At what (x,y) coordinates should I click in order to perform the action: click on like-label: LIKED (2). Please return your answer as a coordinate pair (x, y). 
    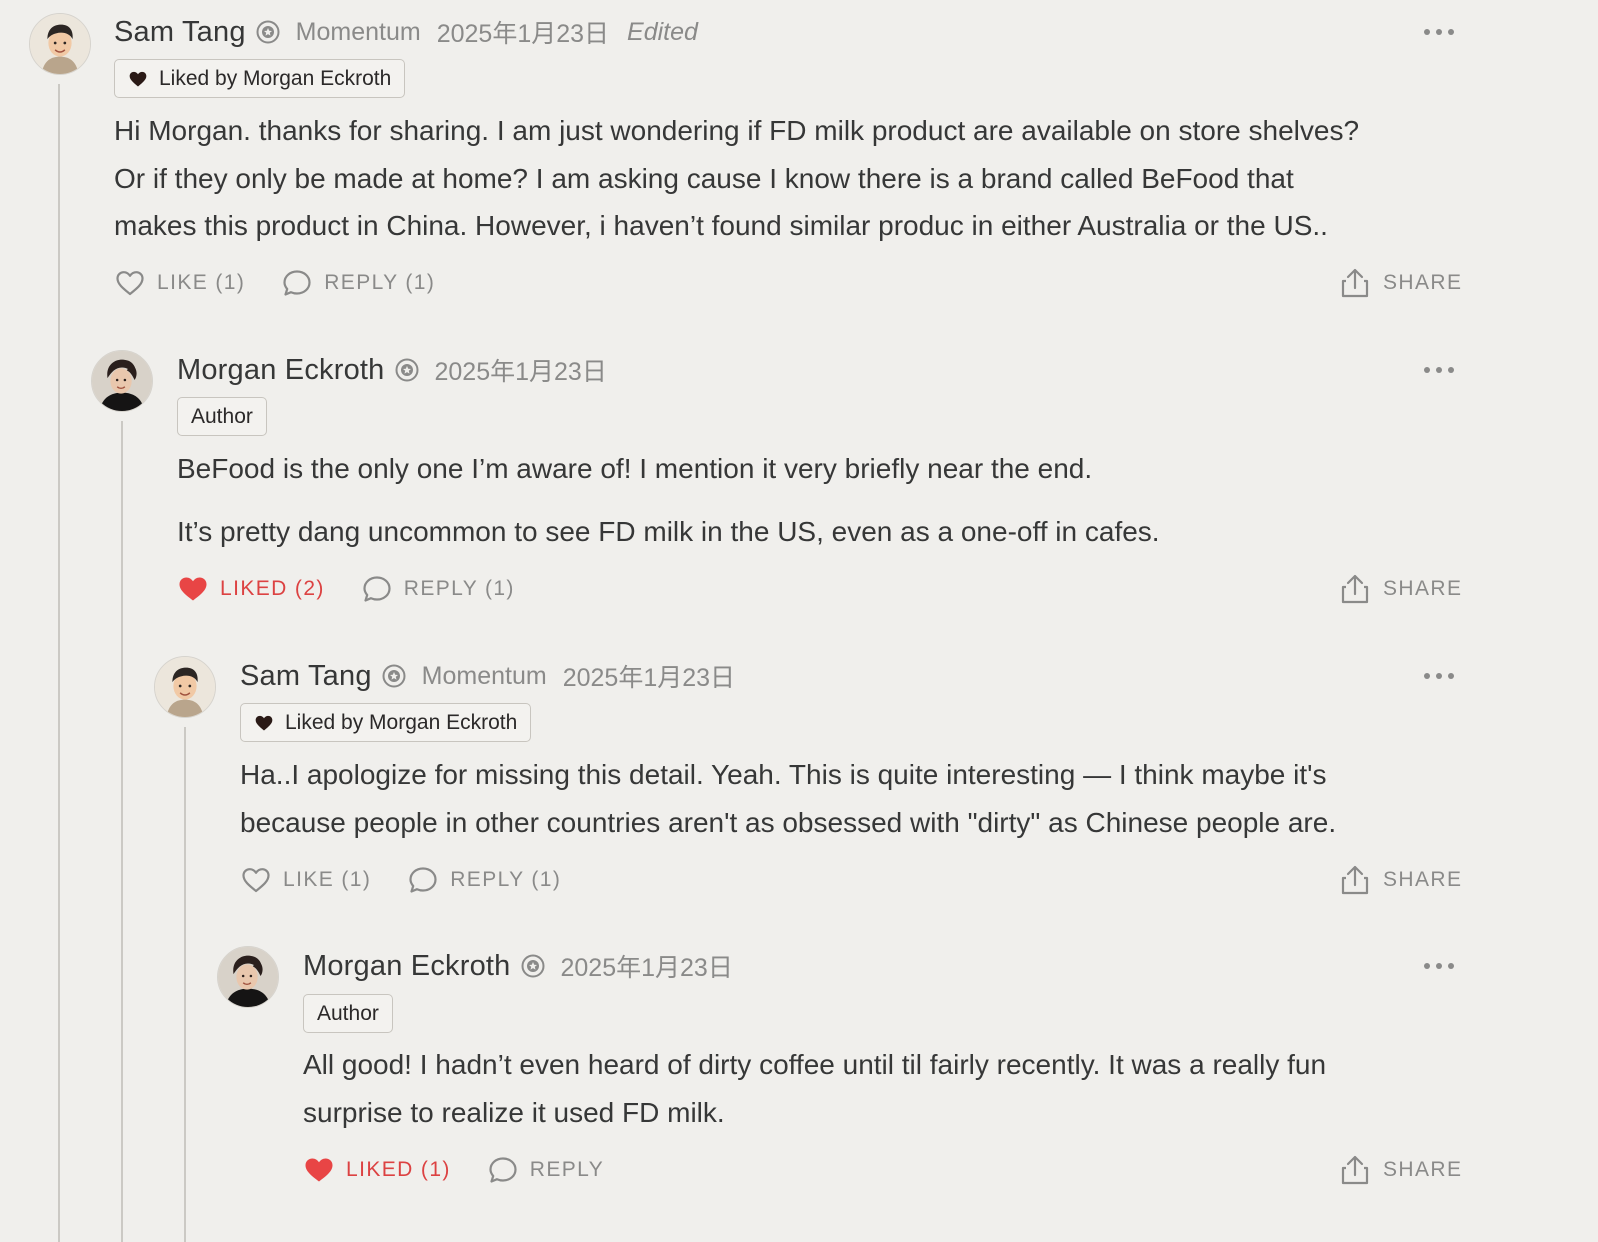
    Looking at the image, I should click on (272, 588).